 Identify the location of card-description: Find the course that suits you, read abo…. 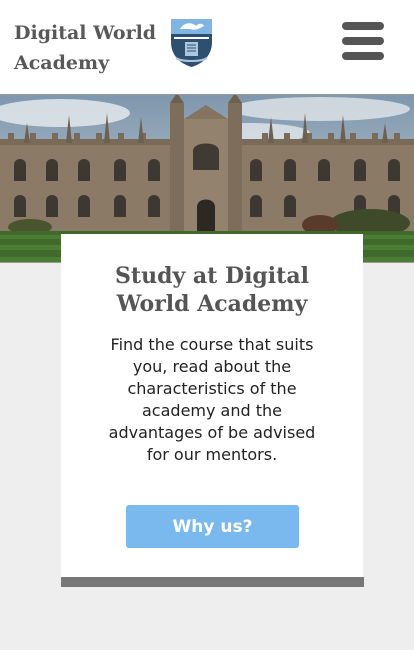
(212, 399).